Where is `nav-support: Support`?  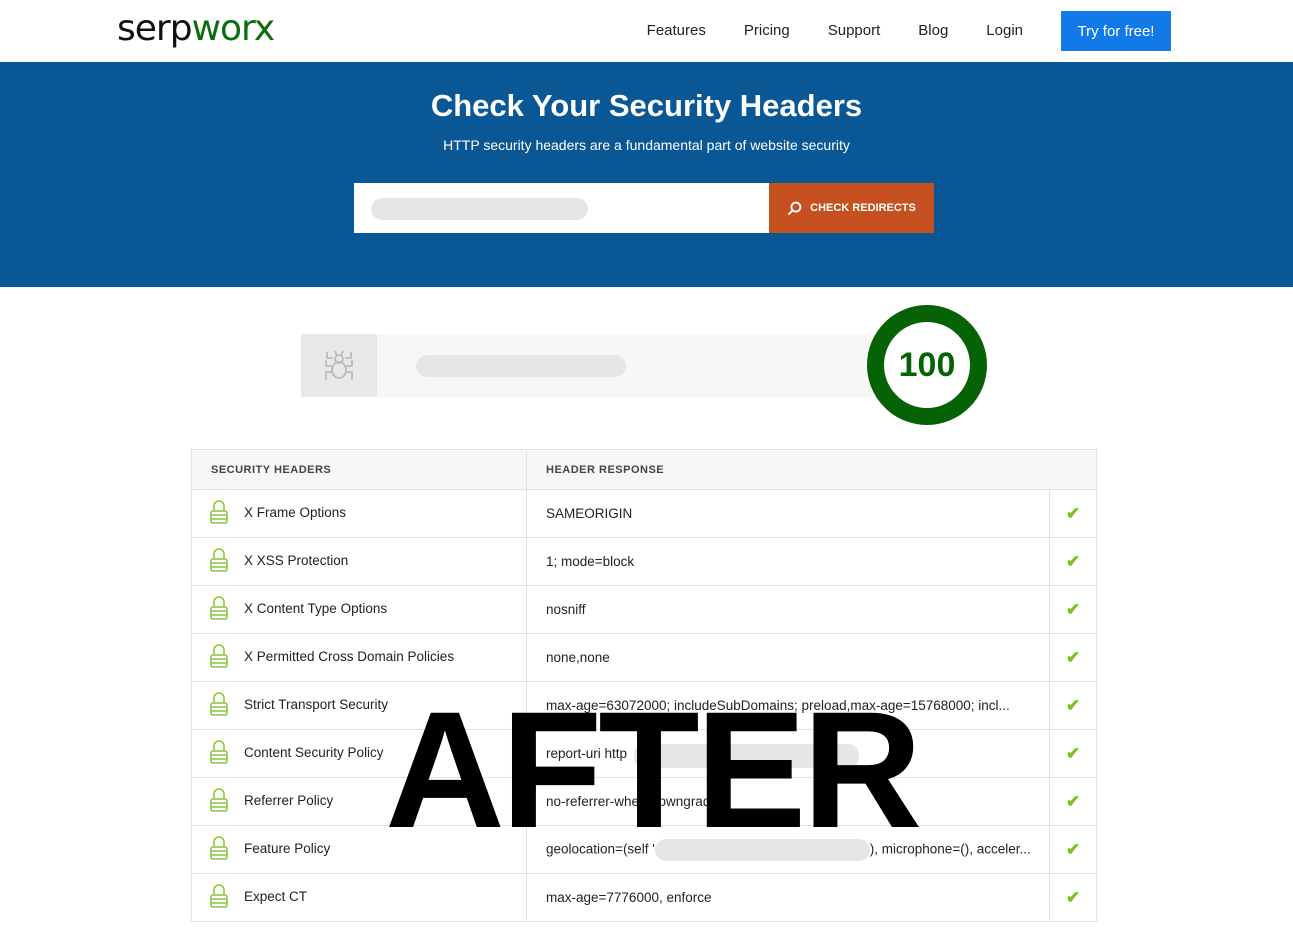
nav-support: Support is located at coordinates (854, 30).